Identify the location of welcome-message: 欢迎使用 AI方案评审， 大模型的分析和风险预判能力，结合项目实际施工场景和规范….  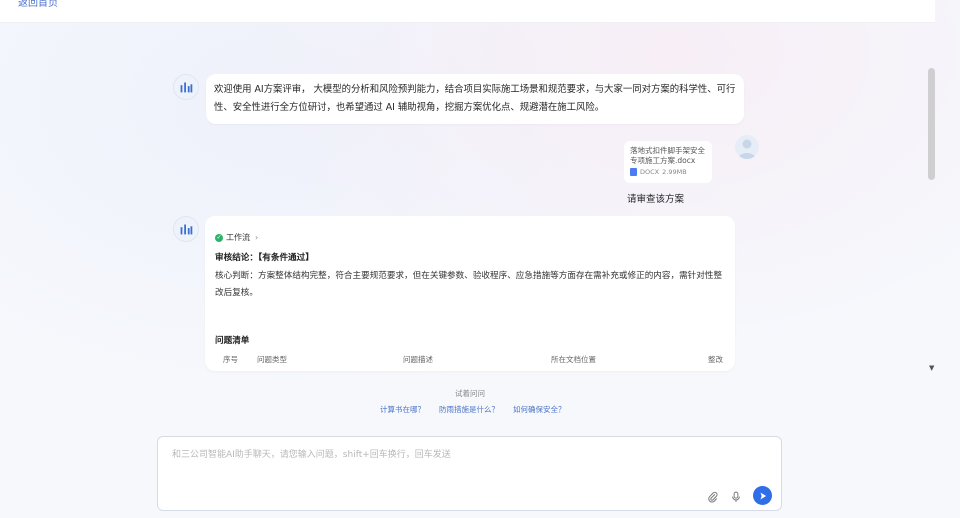
(475, 99).